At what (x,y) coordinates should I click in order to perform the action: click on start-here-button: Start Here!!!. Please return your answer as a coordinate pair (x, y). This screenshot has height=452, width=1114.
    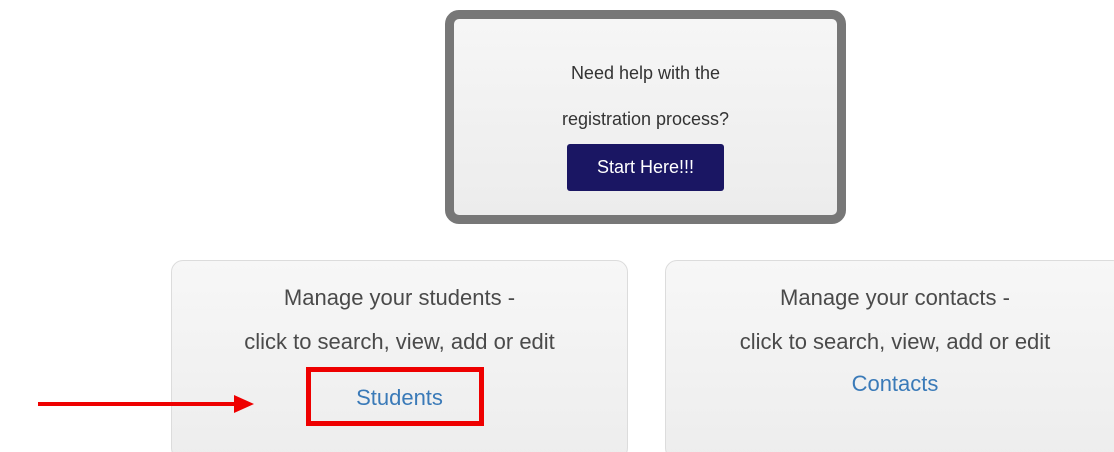
    Looking at the image, I should click on (645, 167).